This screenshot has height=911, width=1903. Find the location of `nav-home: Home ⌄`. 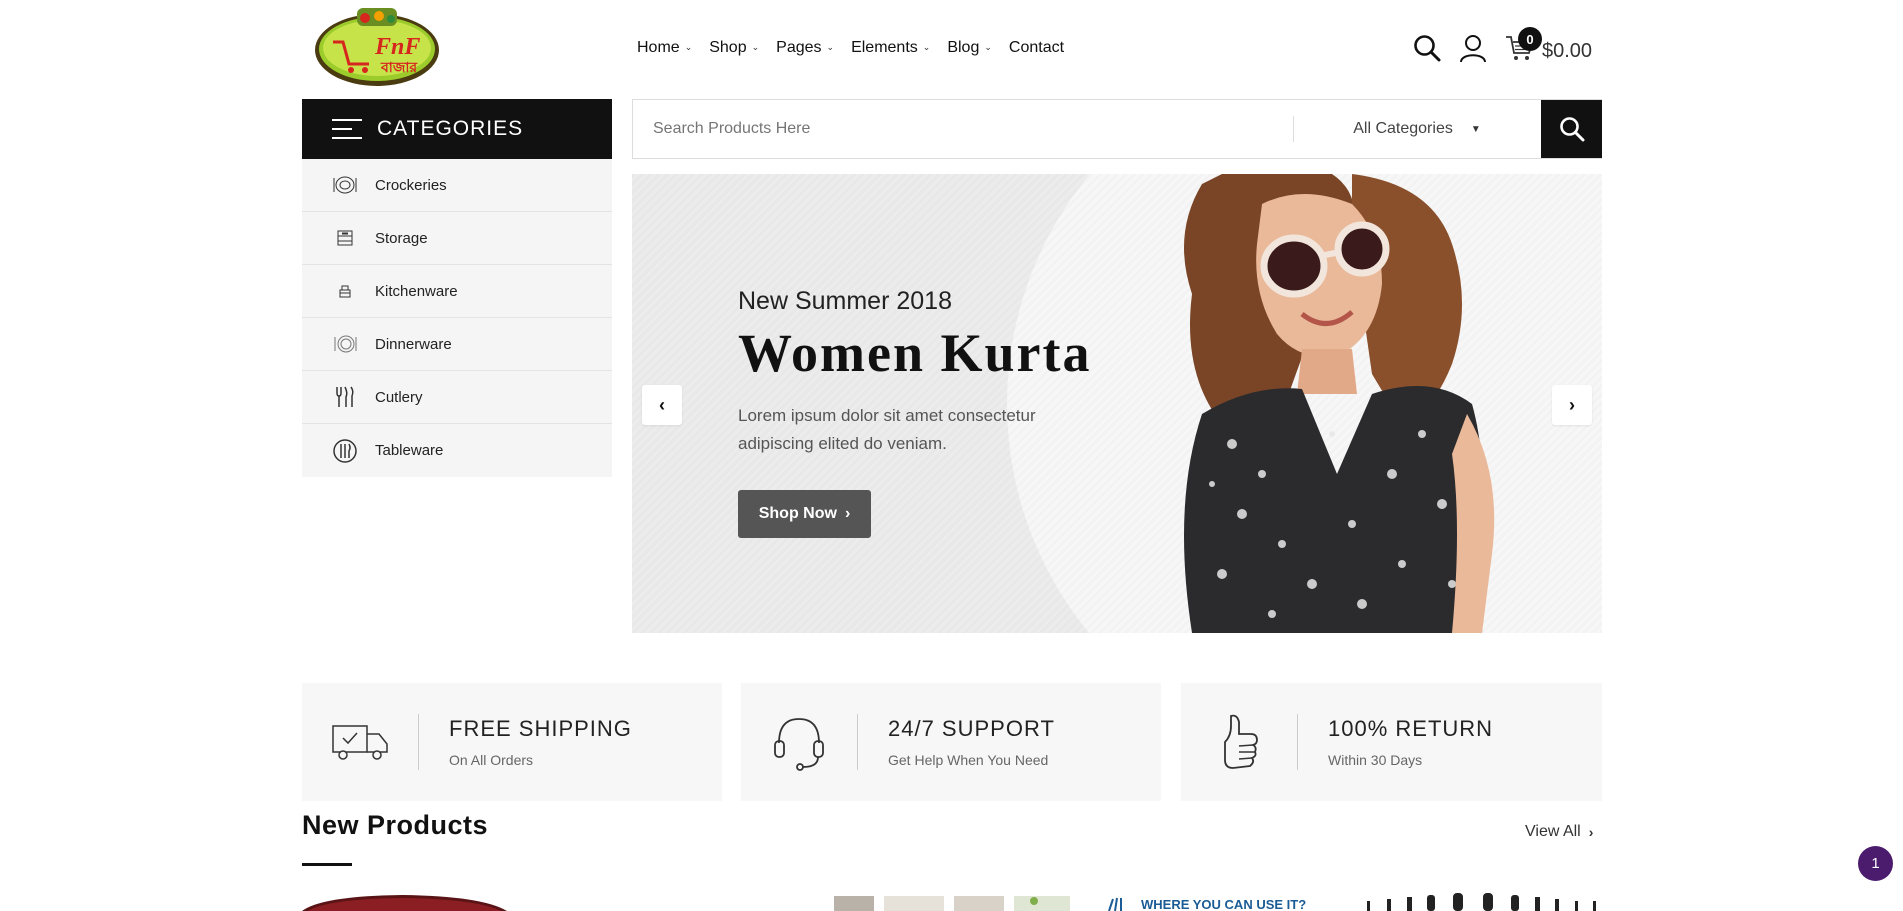

nav-home: Home ⌄ is located at coordinates (664, 48).